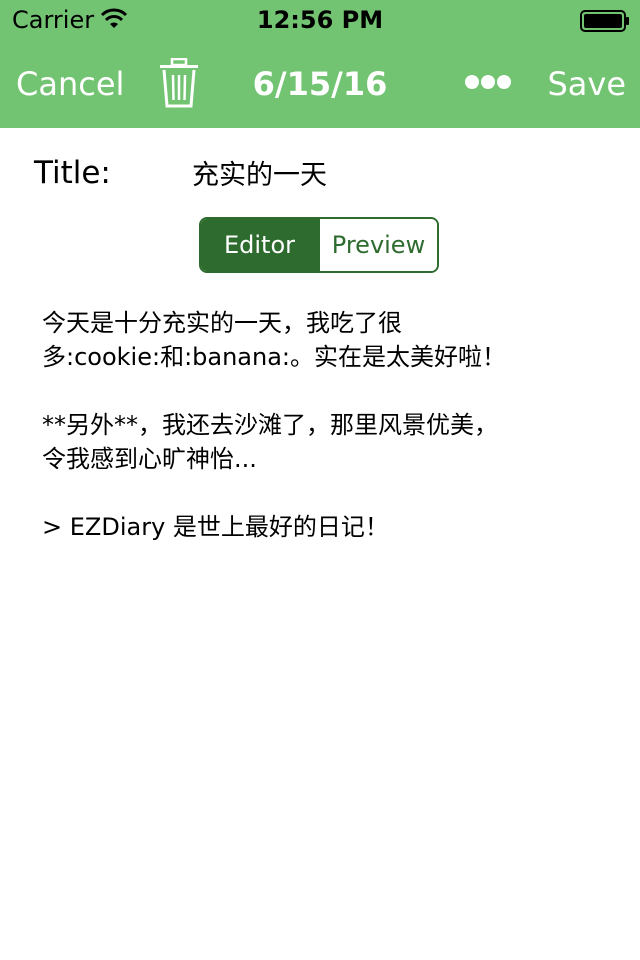 This screenshot has height=960, width=640. Describe the element at coordinates (72, 173) in the screenshot. I see `title-label: Title:` at that location.